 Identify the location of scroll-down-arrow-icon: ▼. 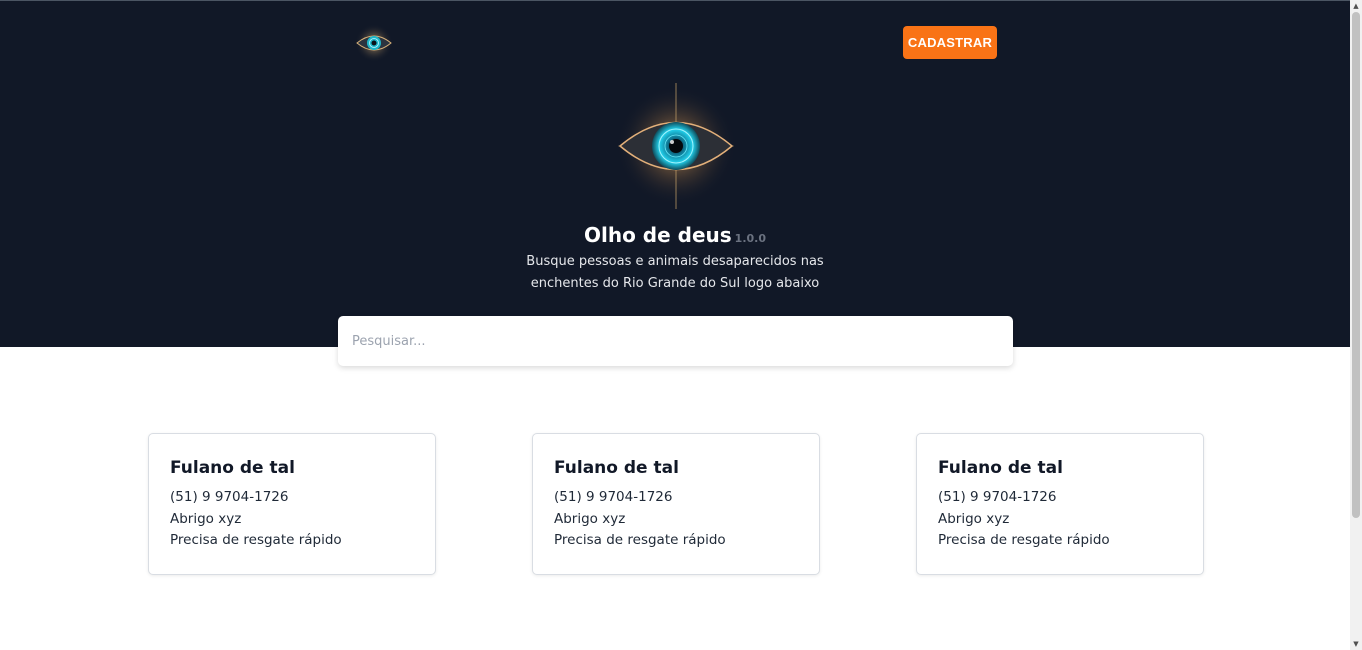
(1356, 644).